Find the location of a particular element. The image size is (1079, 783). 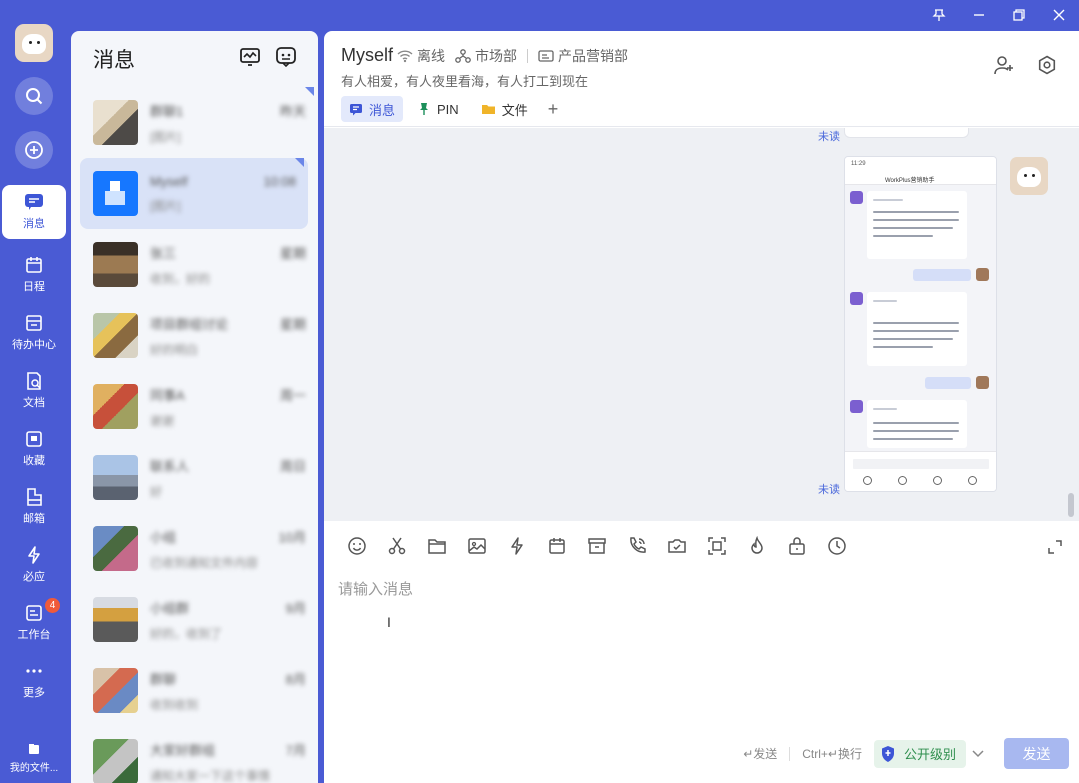

conversation-preview: 好的明白 is located at coordinates (174, 349).